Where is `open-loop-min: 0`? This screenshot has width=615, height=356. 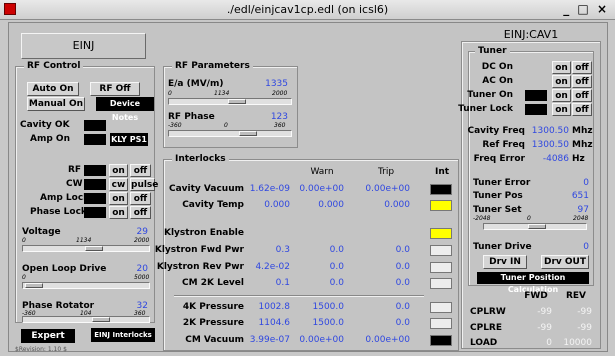
open-loop-min: 0 is located at coordinates (24, 277).